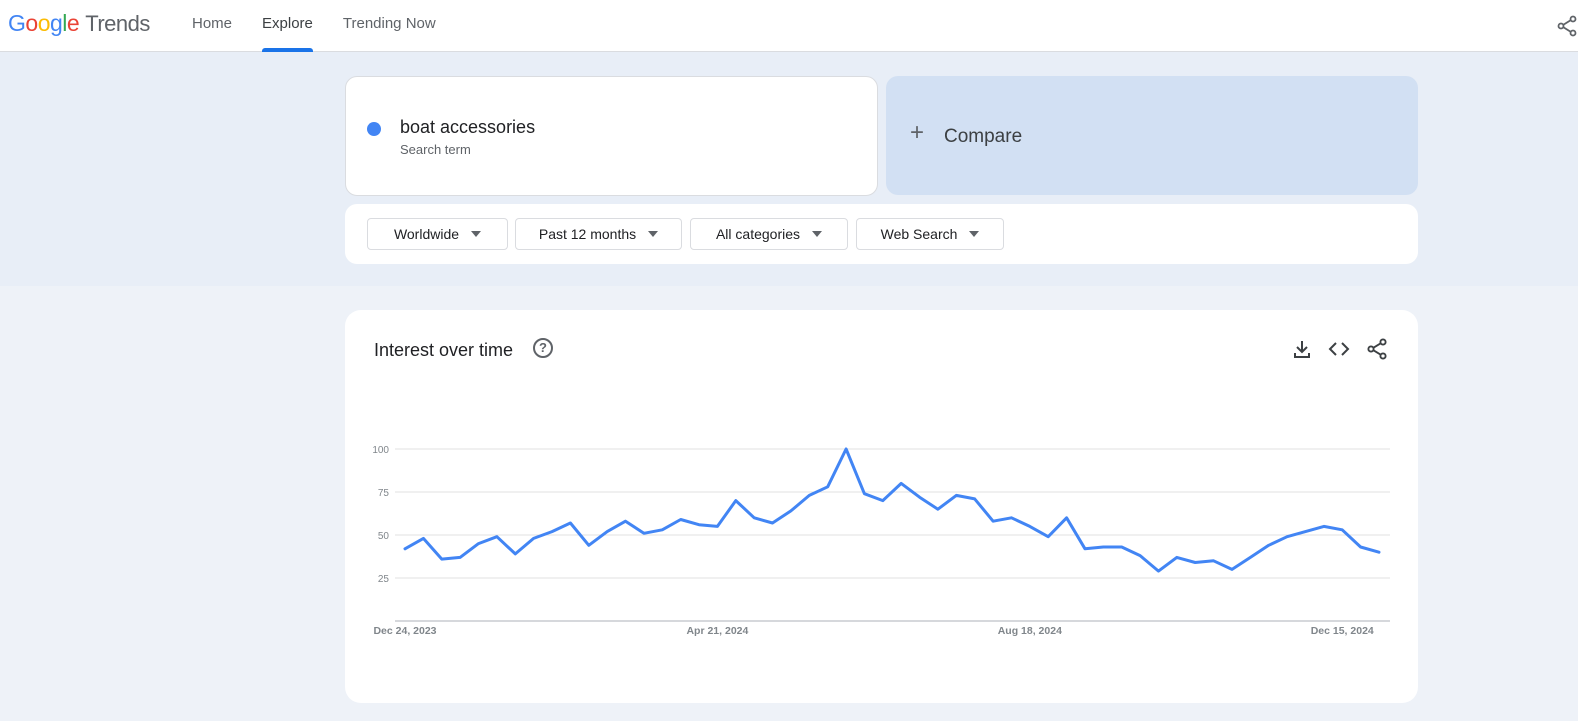  What do you see at coordinates (919, 234) in the screenshot?
I see `search-property-value: Web Search` at bounding box center [919, 234].